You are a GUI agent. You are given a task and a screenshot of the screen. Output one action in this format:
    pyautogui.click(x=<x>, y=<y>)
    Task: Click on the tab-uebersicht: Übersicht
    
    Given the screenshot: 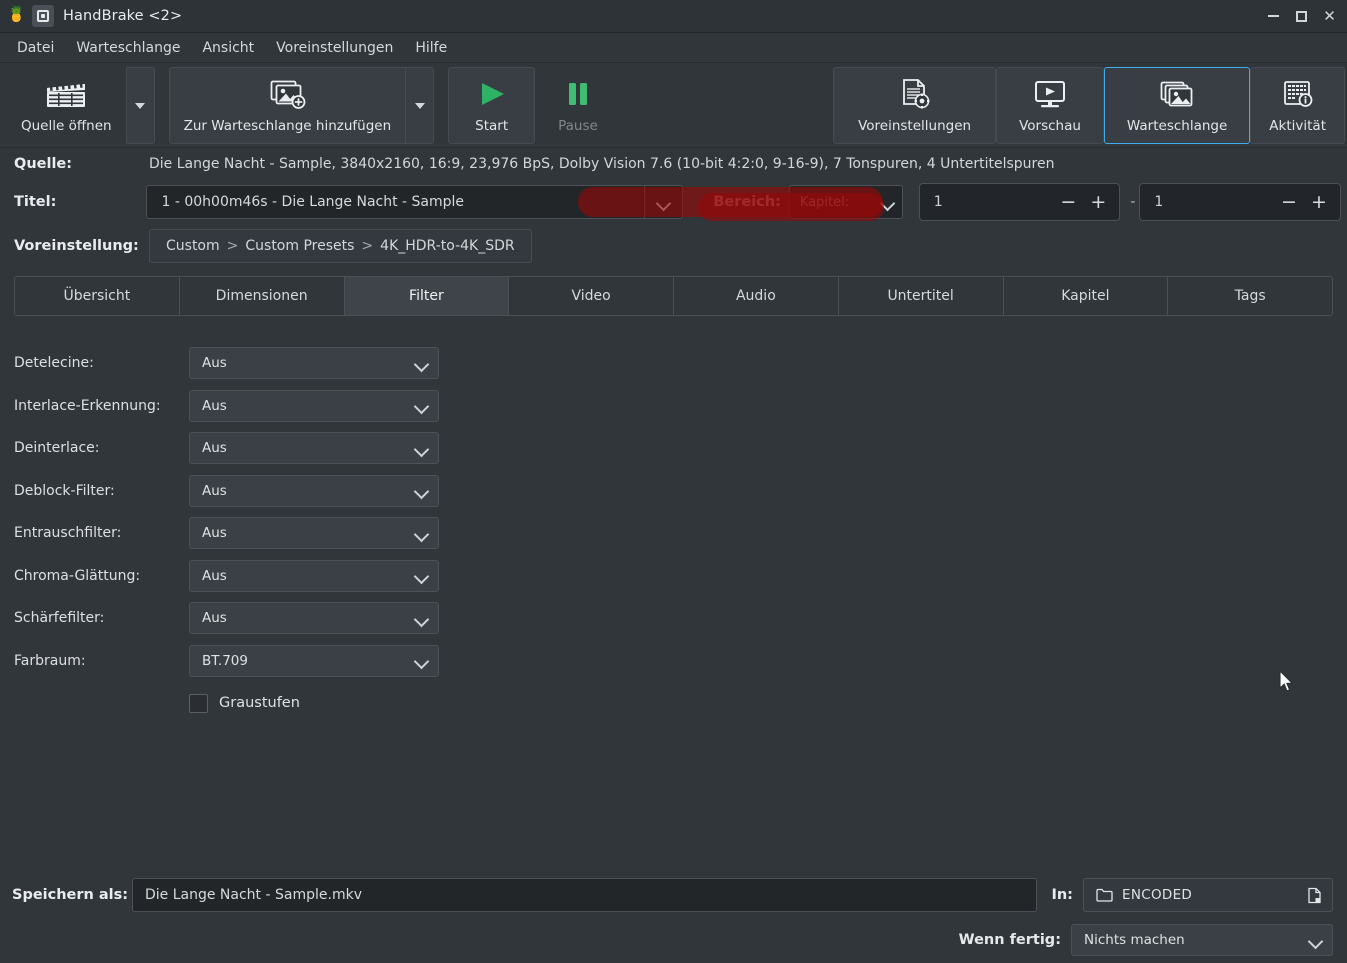 What is the action you would take?
    pyautogui.click(x=97, y=296)
    